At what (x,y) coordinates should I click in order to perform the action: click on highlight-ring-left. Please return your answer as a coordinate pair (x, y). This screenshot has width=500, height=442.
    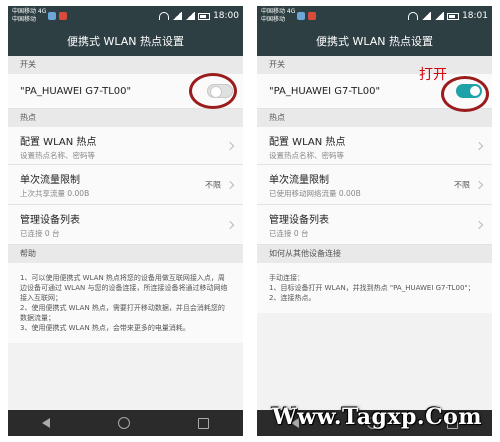
    Looking at the image, I should click on (213, 91).